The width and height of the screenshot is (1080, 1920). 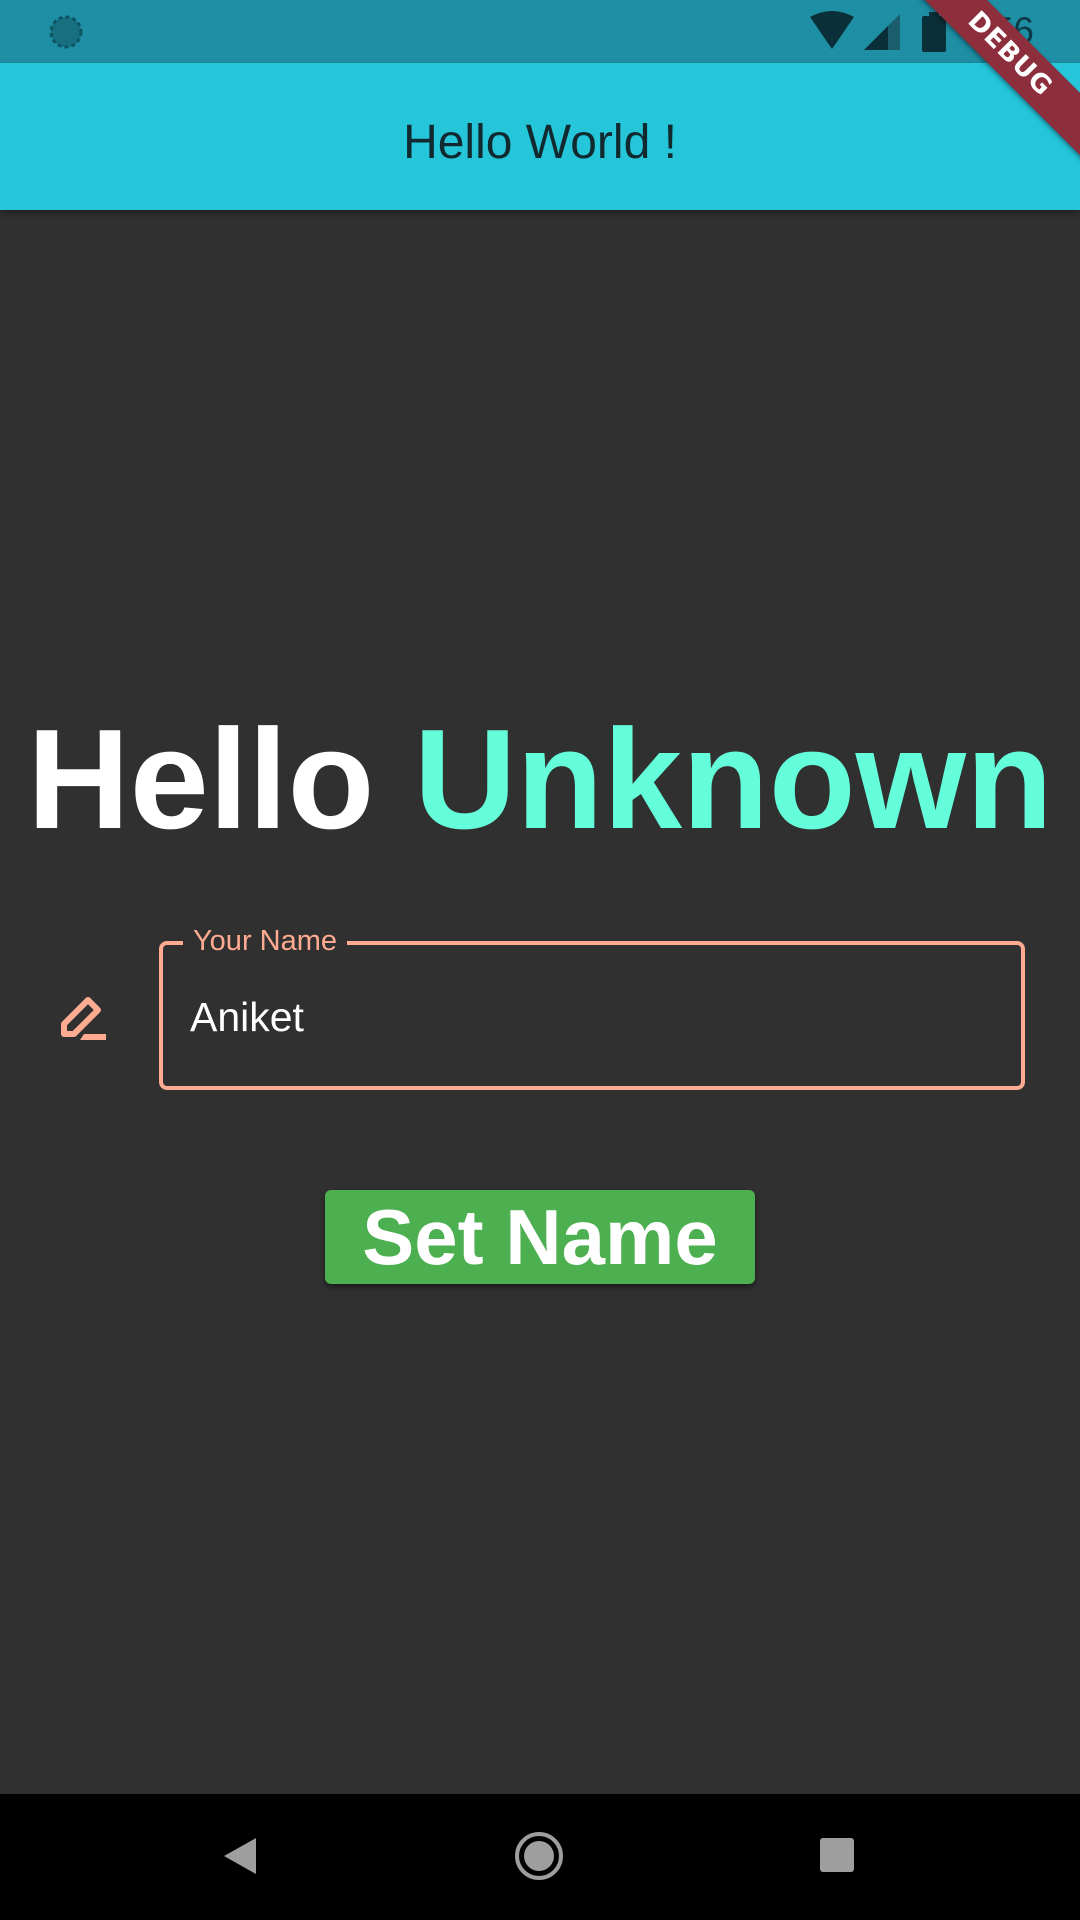 What do you see at coordinates (240, 1856) in the screenshot?
I see `back-icon` at bounding box center [240, 1856].